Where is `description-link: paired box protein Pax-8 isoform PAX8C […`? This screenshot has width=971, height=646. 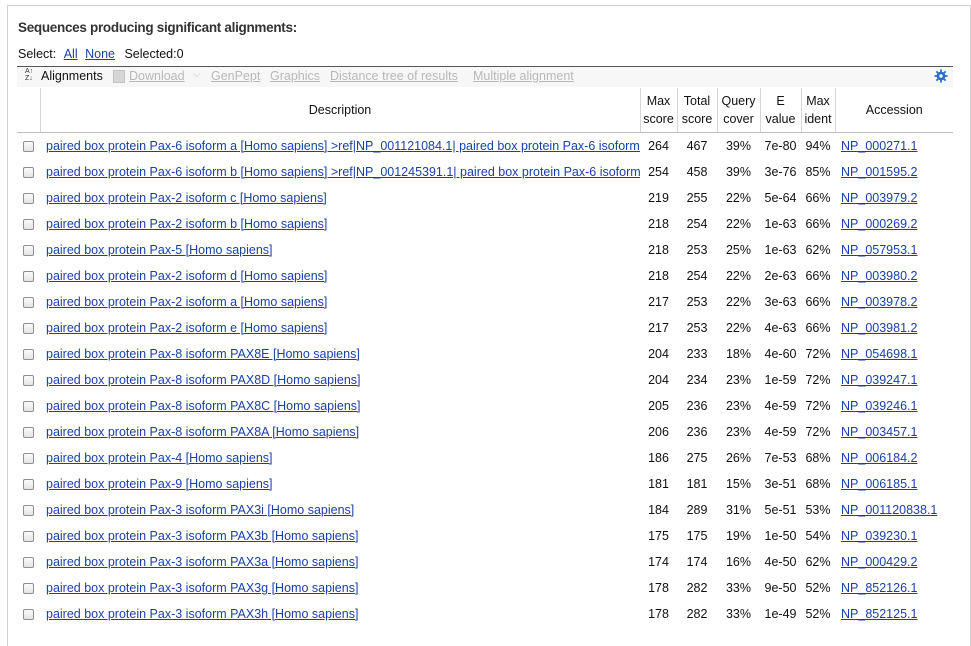
description-link: paired box protein Pax-8 isoform PAX8C [… is located at coordinates (200, 406).